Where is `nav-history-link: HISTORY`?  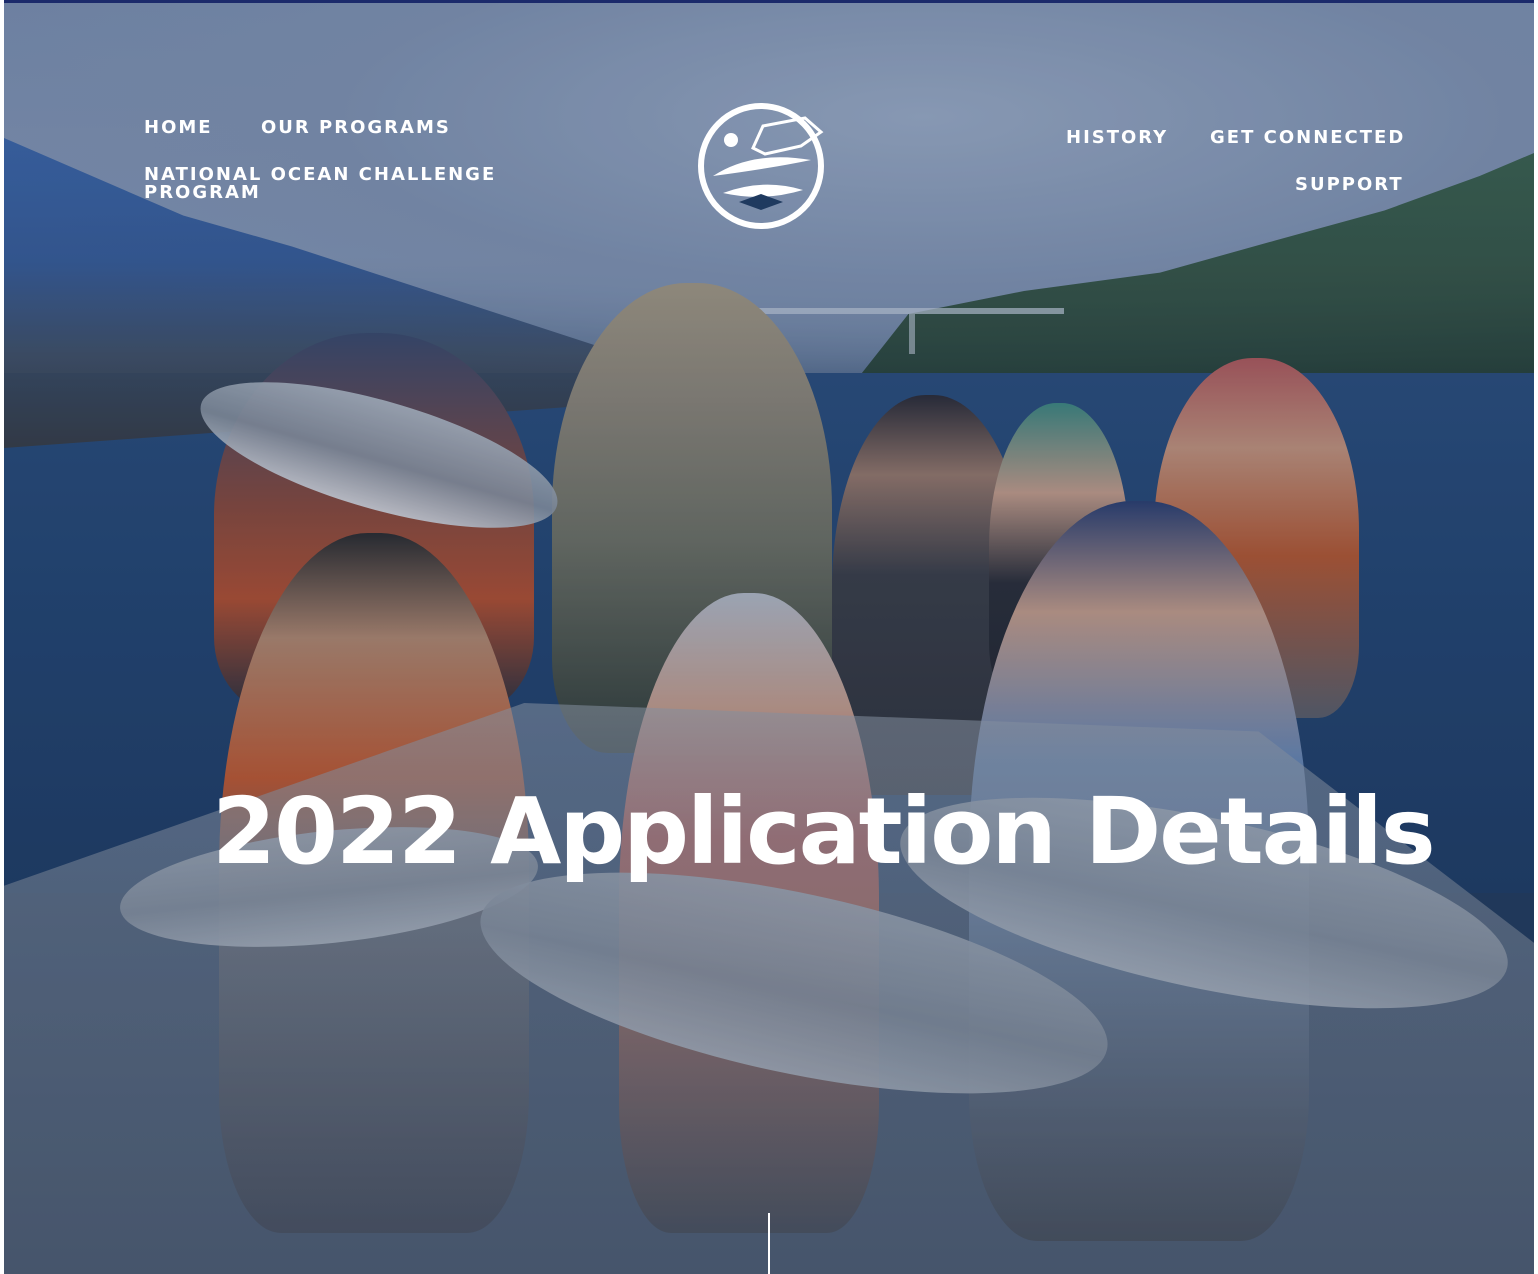 nav-history-link: HISTORY is located at coordinates (1117, 138).